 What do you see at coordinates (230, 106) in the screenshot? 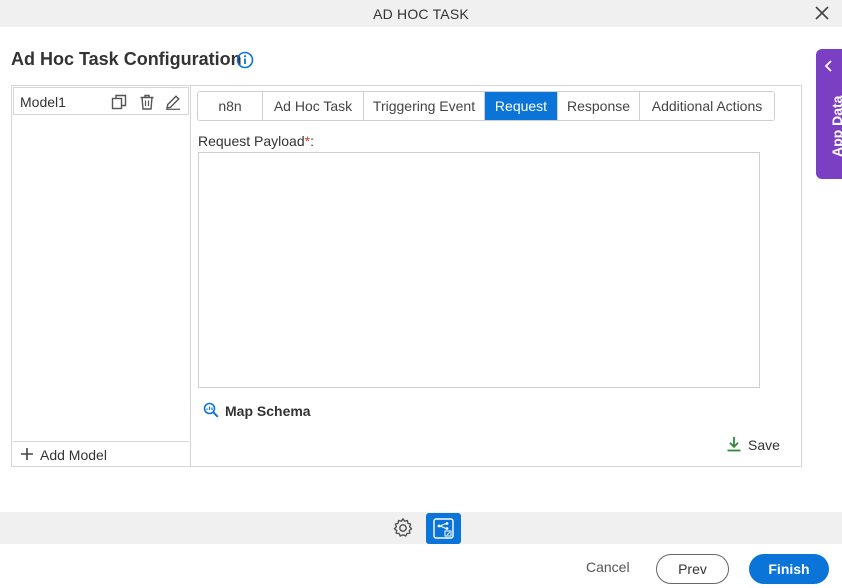
I see `tab-n8n: n8n` at bounding box center [230, 106].